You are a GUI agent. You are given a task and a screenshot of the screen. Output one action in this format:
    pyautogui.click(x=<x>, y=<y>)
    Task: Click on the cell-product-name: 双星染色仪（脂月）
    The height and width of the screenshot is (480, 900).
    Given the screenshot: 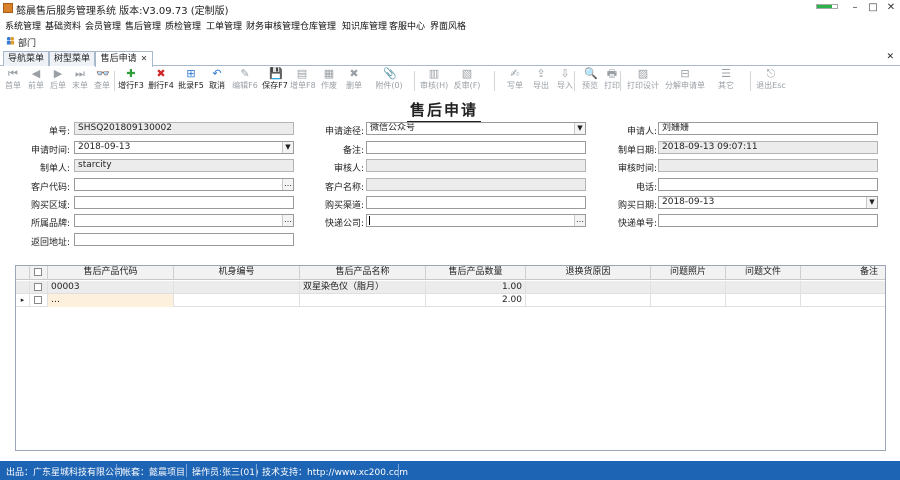 What is the action you would take?
    pyautogui.click(x=363, y=287)
    